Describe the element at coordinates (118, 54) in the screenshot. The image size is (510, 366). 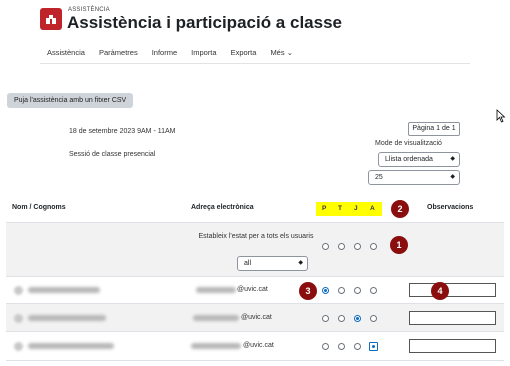
I see `nav-settings: Paràmetres` at that location.